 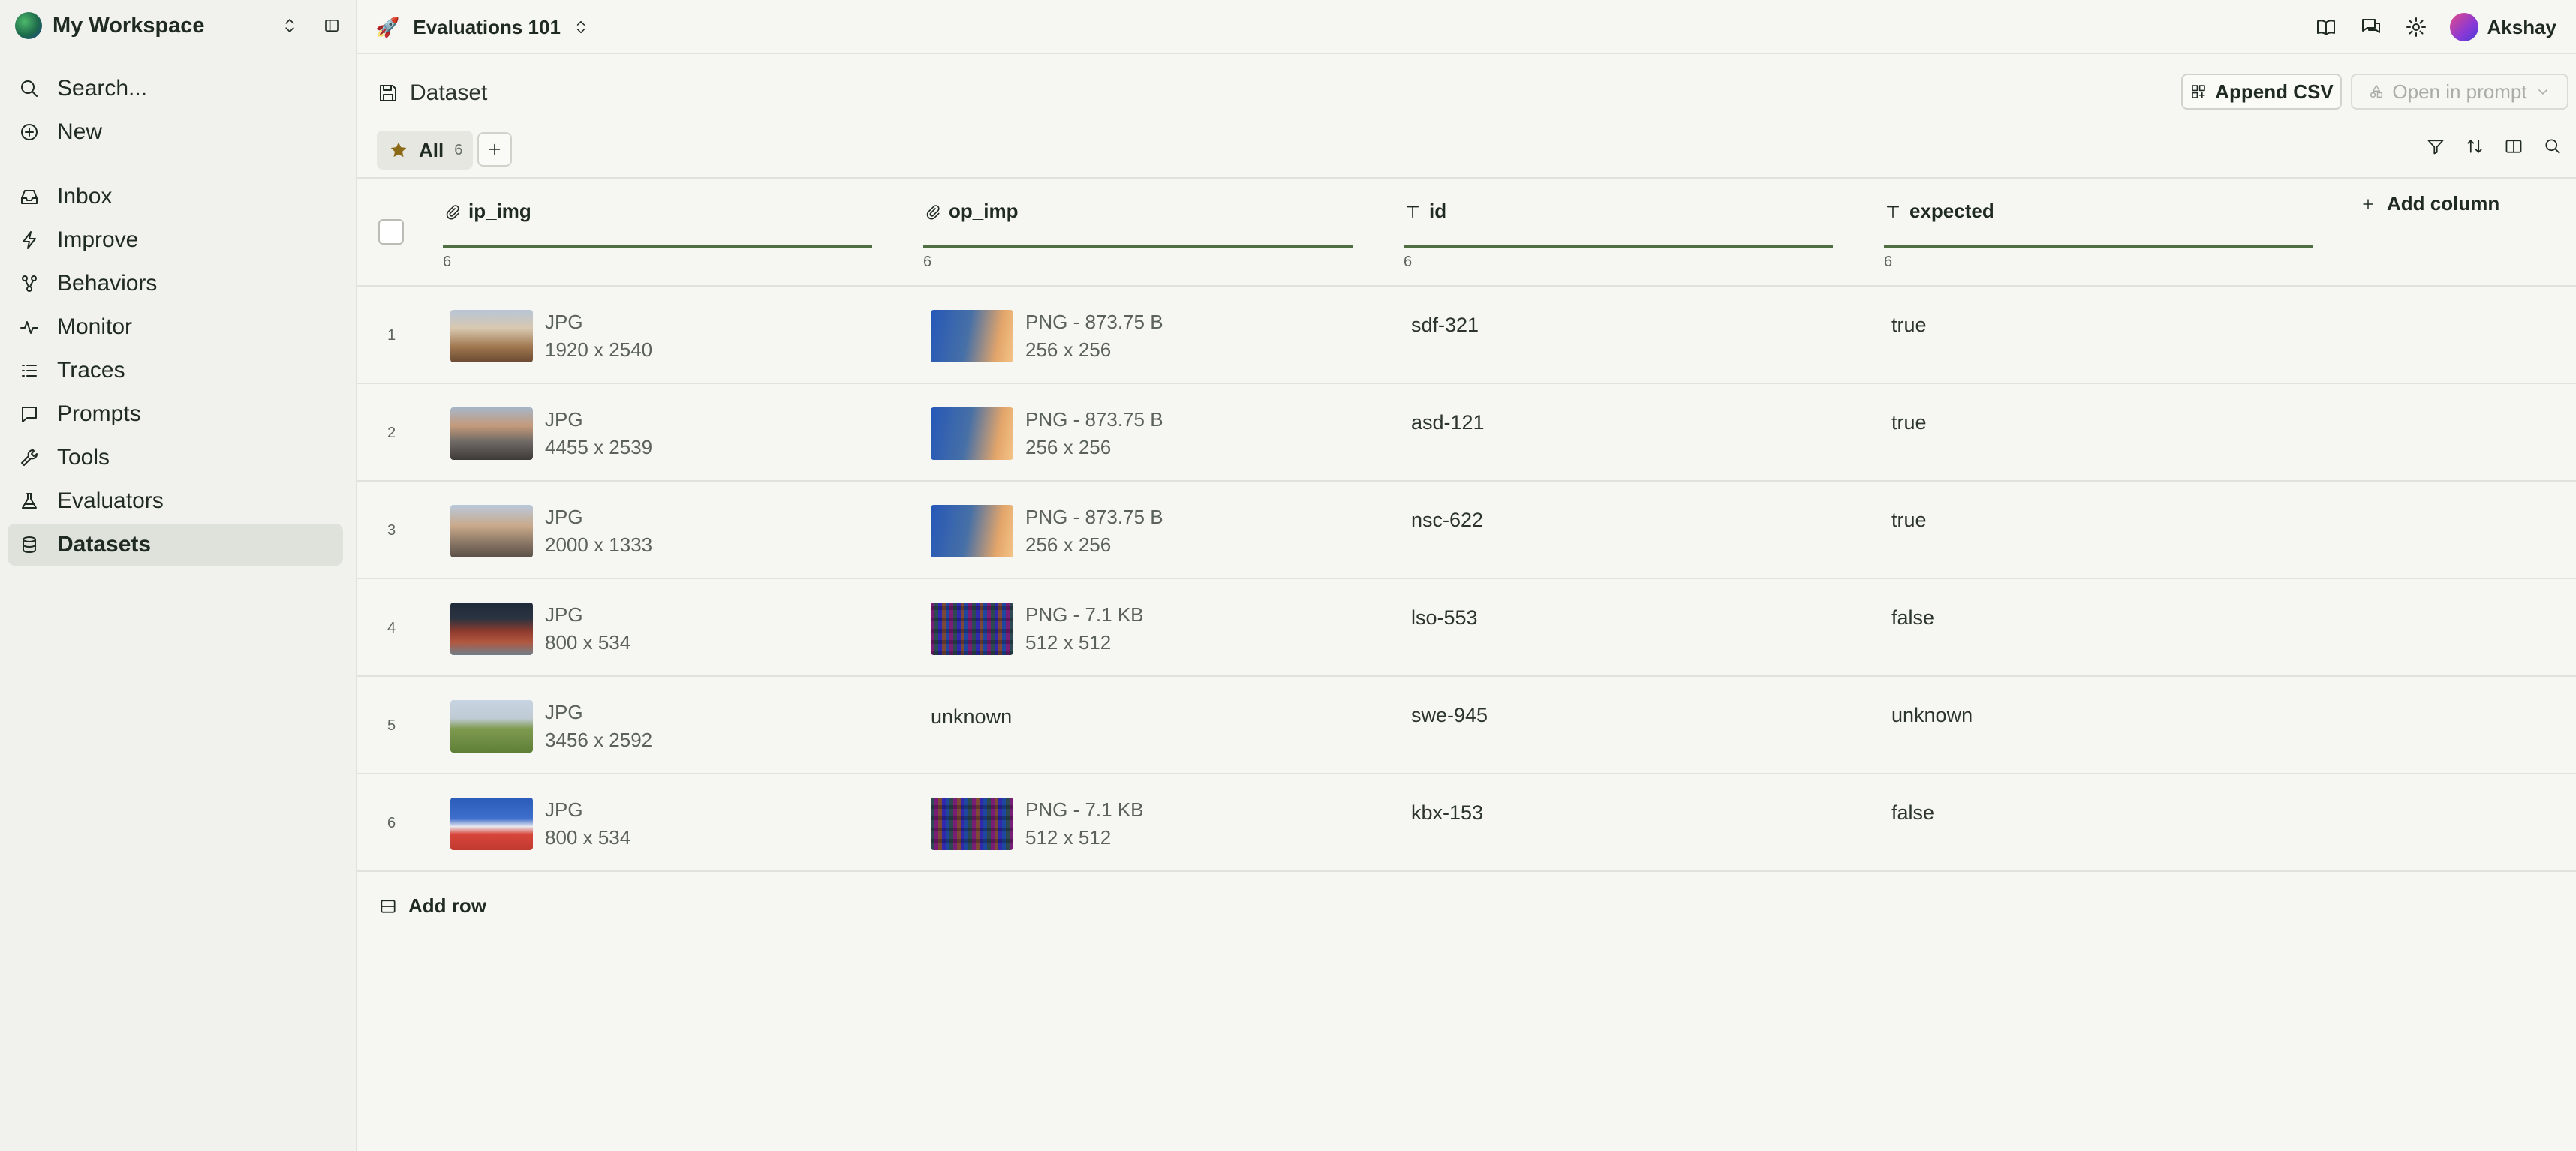 I want to click on sidebar-item-label: Improve, so click(x=98, y=239).